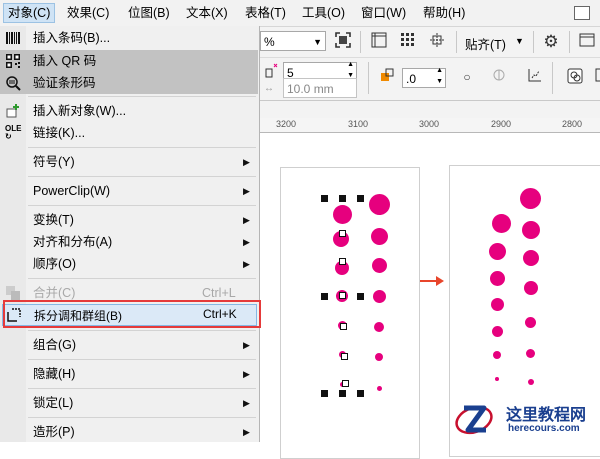 Image resolution: width=600 pixels, height=459 pixels. What do you see at coordinates (424, 77) in the screenshot?
I see `blend-direction-input: .0 ▲ ▼` at bounding box center [424, 77].